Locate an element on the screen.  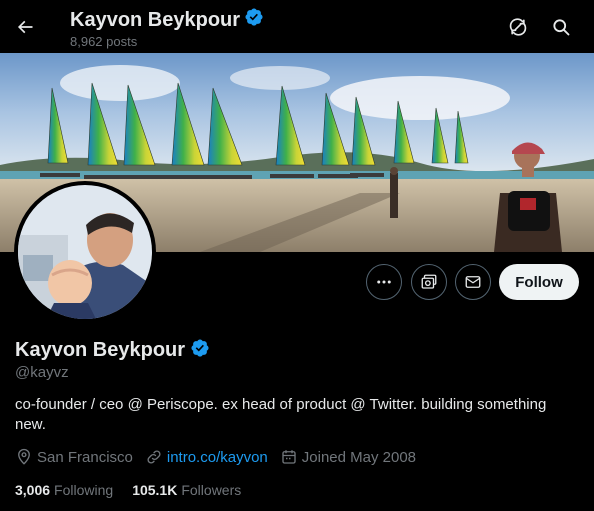
subscribe-button is located at coordinates (429, 282).